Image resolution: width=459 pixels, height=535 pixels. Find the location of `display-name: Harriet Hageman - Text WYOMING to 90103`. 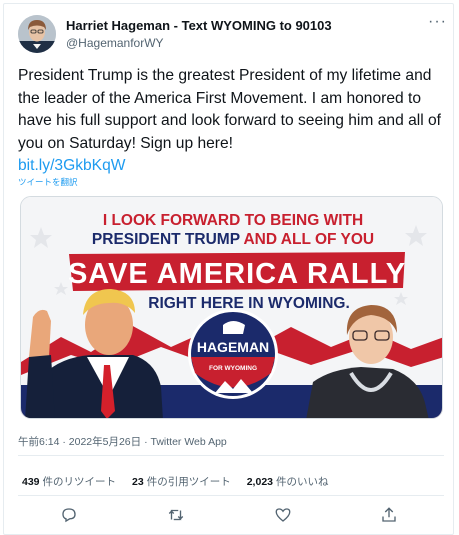

display-name: Harriet Hageman - Text WYOMING to 90103 is located at coordinates (199, 25).